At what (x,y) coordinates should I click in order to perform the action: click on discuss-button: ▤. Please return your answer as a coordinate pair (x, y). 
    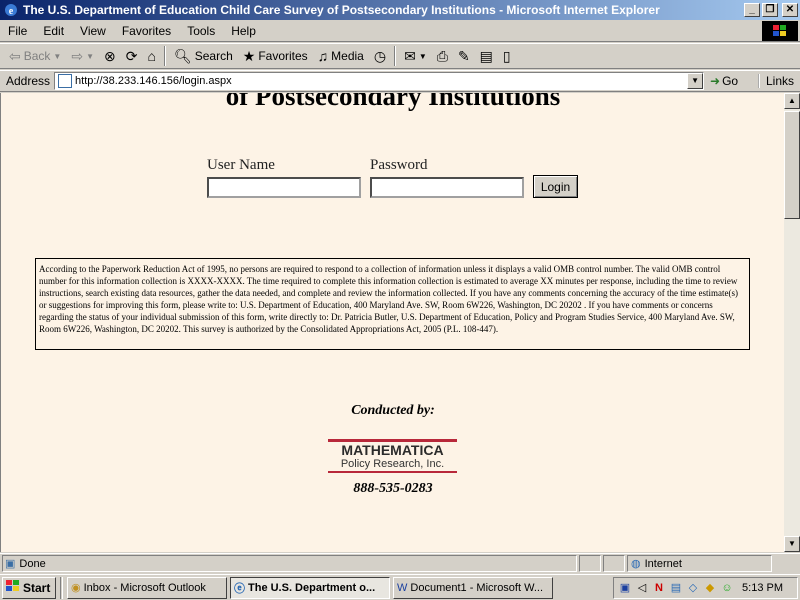
    Looking at the image, I should click on (486, 56).